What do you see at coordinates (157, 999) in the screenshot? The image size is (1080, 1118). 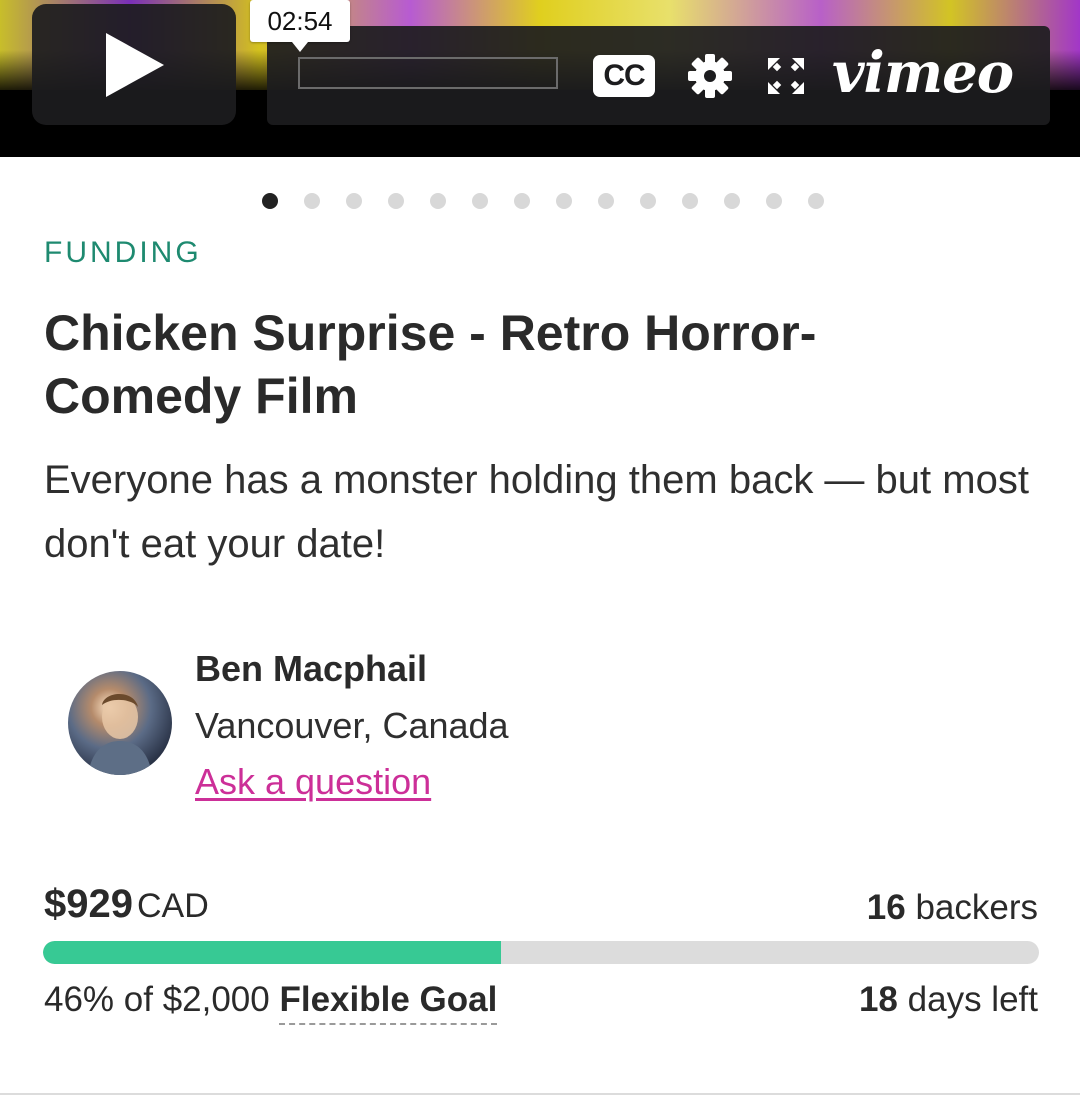 I see `goal-percent-text: 46% of $2,000` at bounding box center [157, 999].